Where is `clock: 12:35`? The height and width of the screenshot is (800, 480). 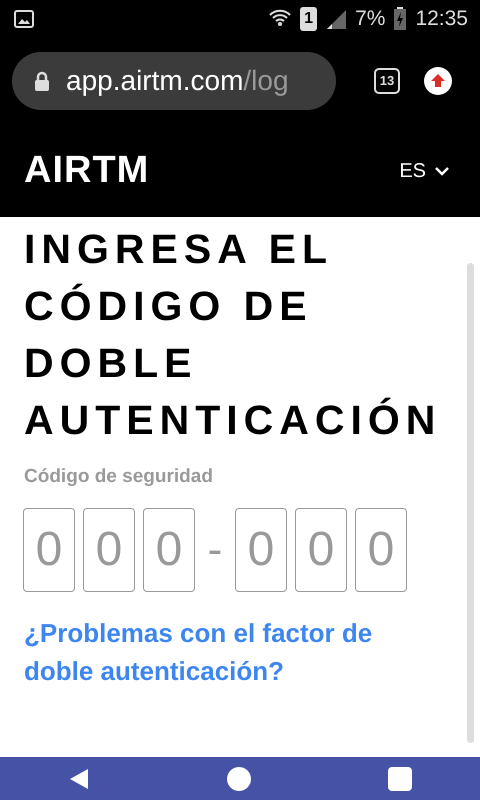 clock: 12:35 is located at coordinates (441, 19).